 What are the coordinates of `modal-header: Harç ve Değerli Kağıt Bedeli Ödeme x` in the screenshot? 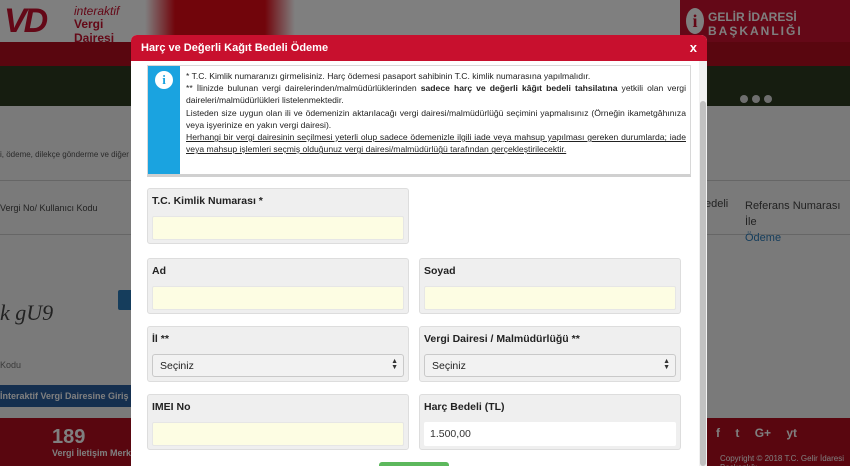 It's located at (419, 48).